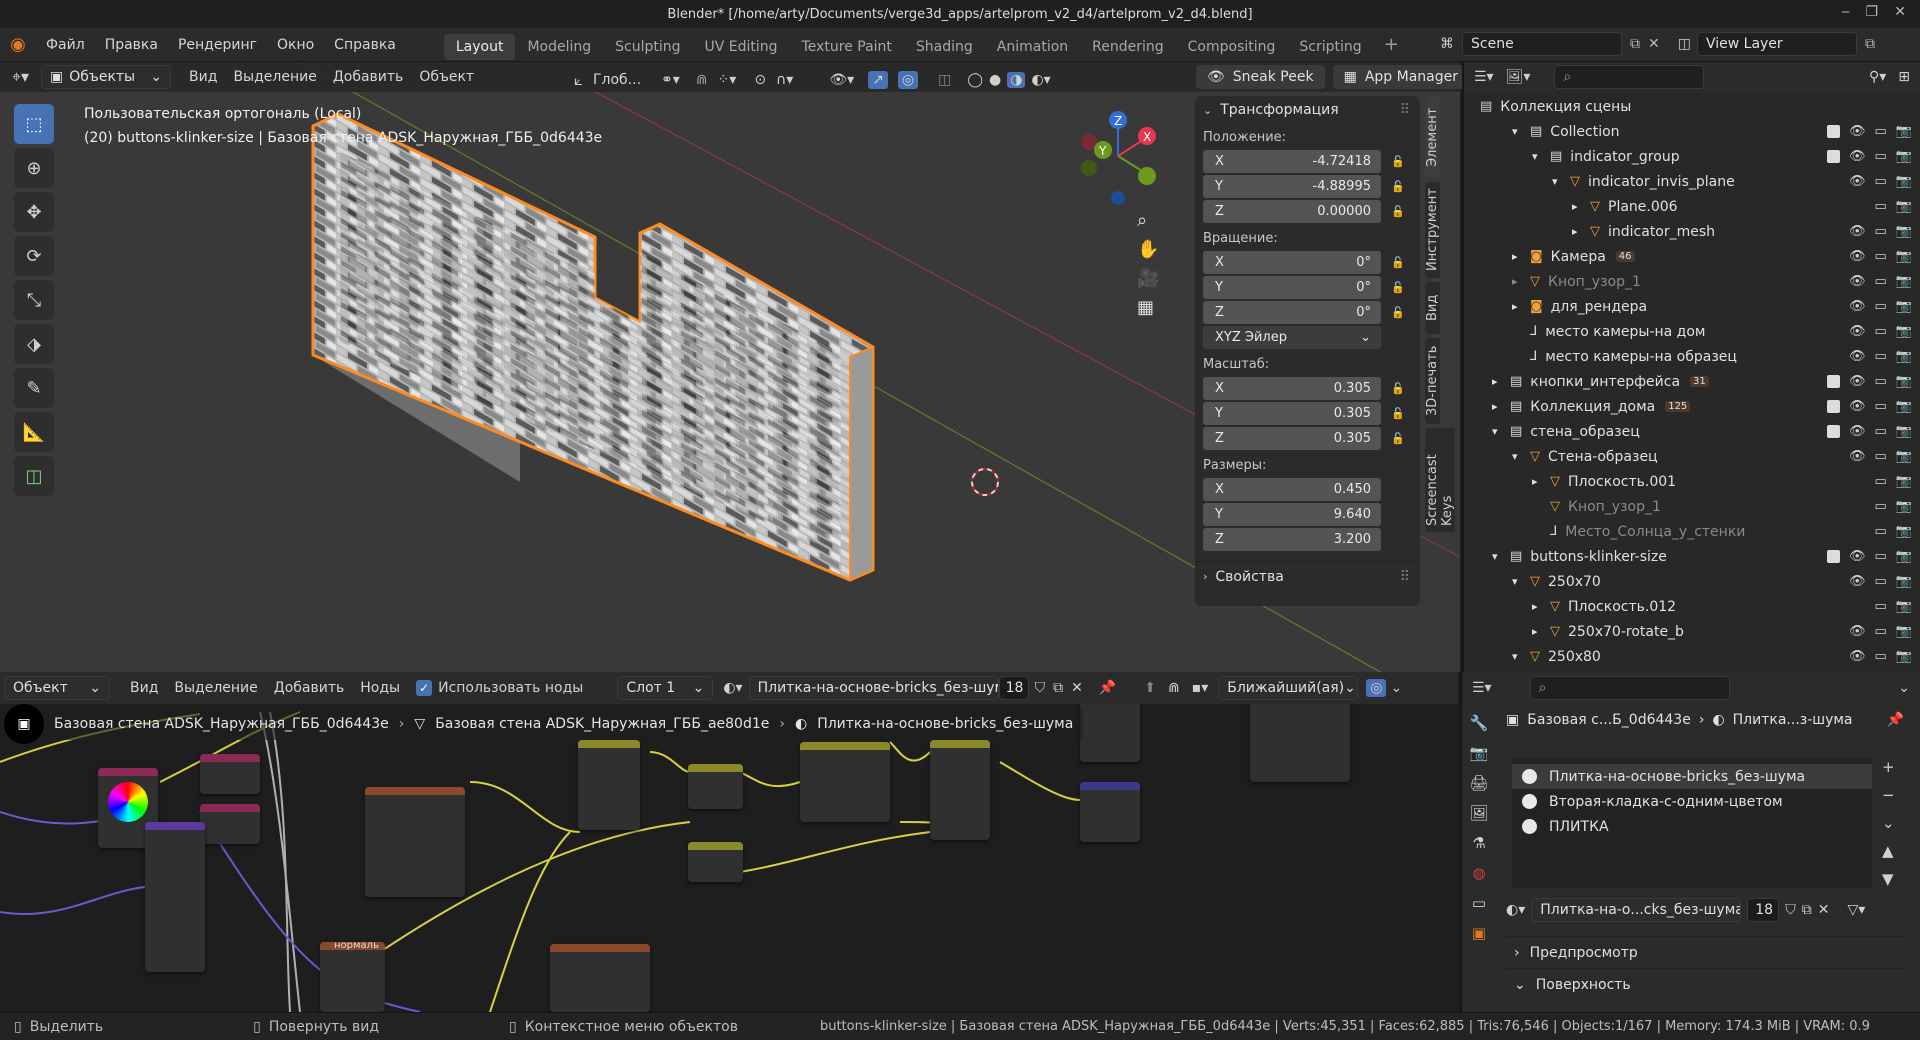  I want to click on workspace-tab: Rendering, so click(1128, 47).